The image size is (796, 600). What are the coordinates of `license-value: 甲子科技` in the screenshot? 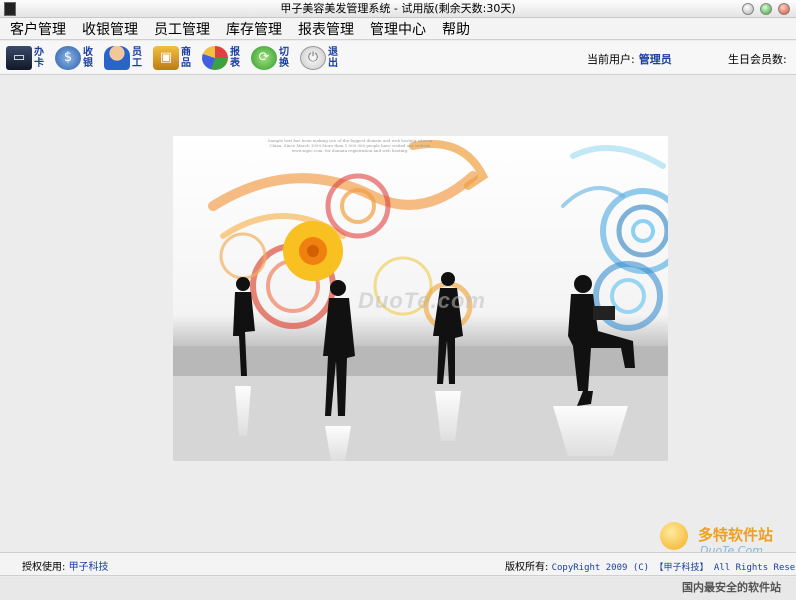 It's located at (88, 567).